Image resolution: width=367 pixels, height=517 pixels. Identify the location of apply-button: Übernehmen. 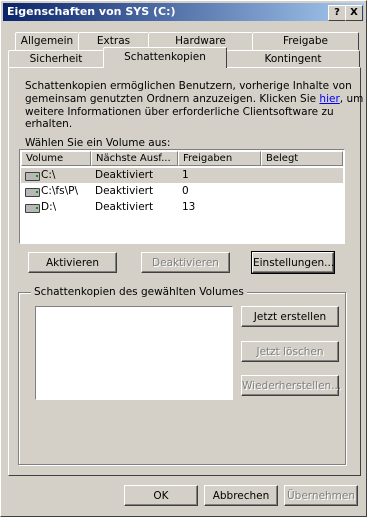
(321, 495).